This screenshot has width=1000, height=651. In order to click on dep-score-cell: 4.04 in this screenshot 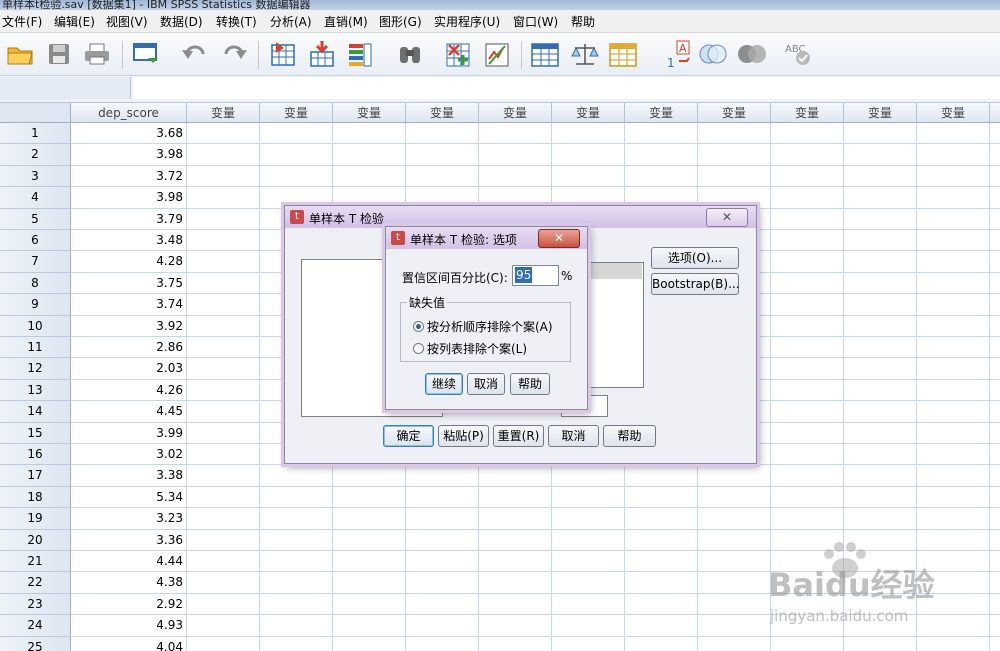, I will do `click(129, 643)`.